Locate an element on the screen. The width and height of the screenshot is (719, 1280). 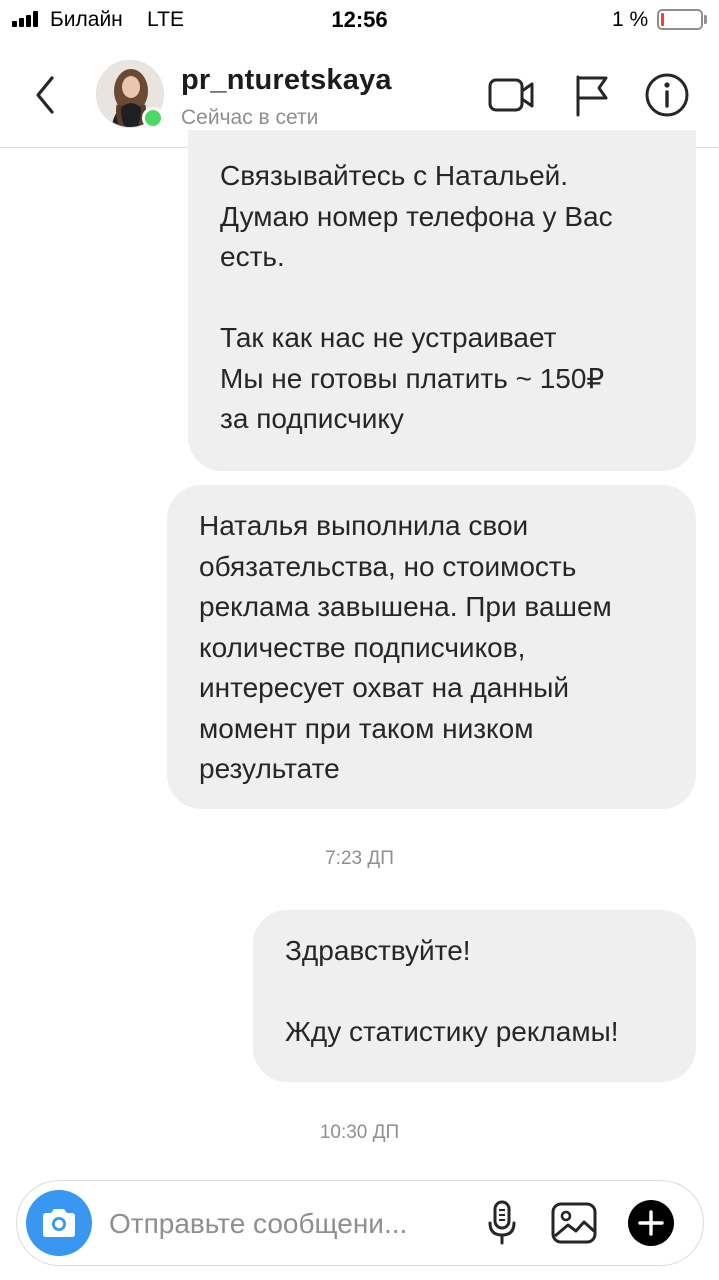
battery-tip is located at coordinates (705, 19).